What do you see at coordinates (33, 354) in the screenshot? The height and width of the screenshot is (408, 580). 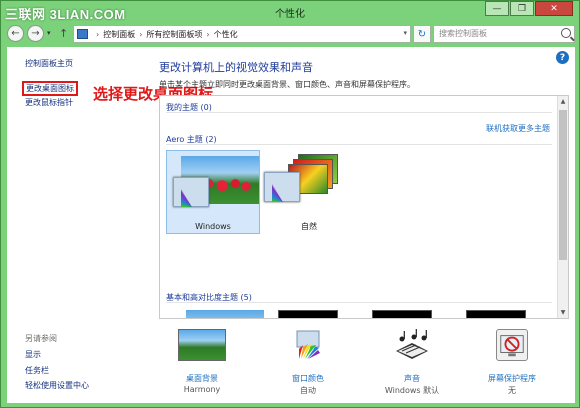 I see `display-link: 显示` at bounding box center [33, 354].